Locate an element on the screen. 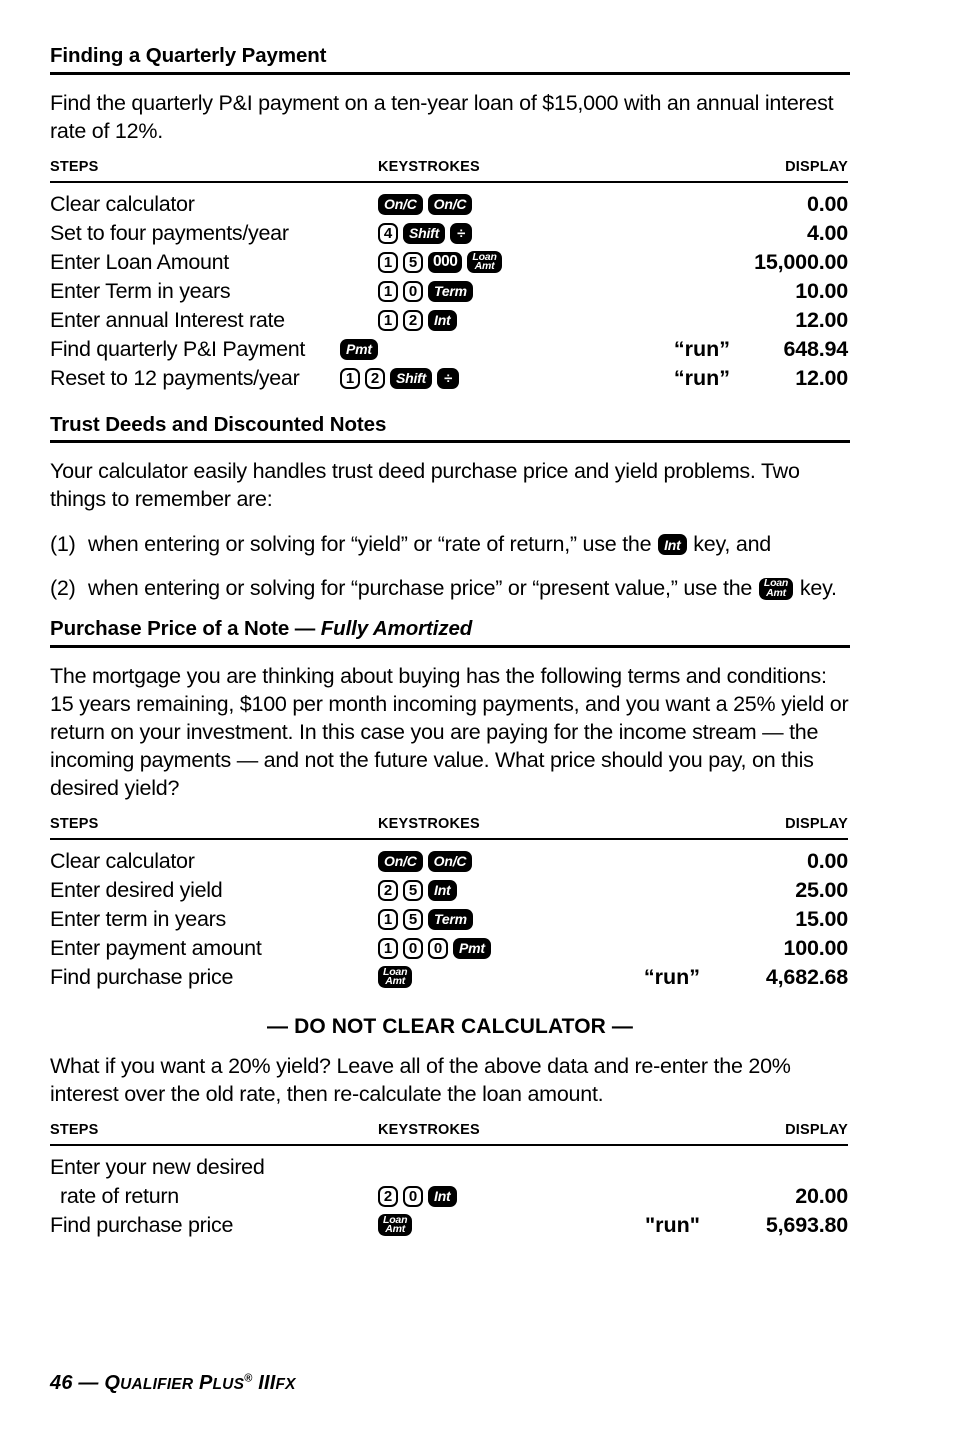 The width and height of the screenshot is (954, 1432). section-heading-prefix: Purchase Price of a Note — is located at coordinates (185, 629).